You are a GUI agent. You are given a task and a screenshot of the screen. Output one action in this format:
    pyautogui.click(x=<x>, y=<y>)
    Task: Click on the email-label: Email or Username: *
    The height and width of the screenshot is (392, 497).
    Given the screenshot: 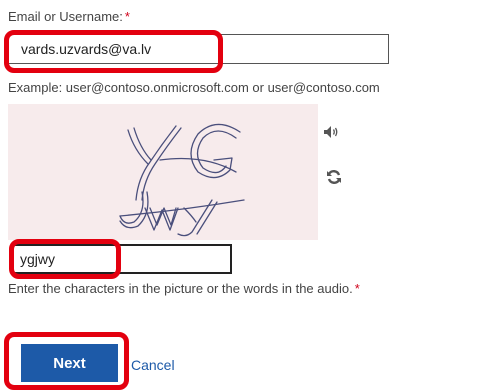 What is the action you would take?
    pyautogui.click(x=69, y=16)
    